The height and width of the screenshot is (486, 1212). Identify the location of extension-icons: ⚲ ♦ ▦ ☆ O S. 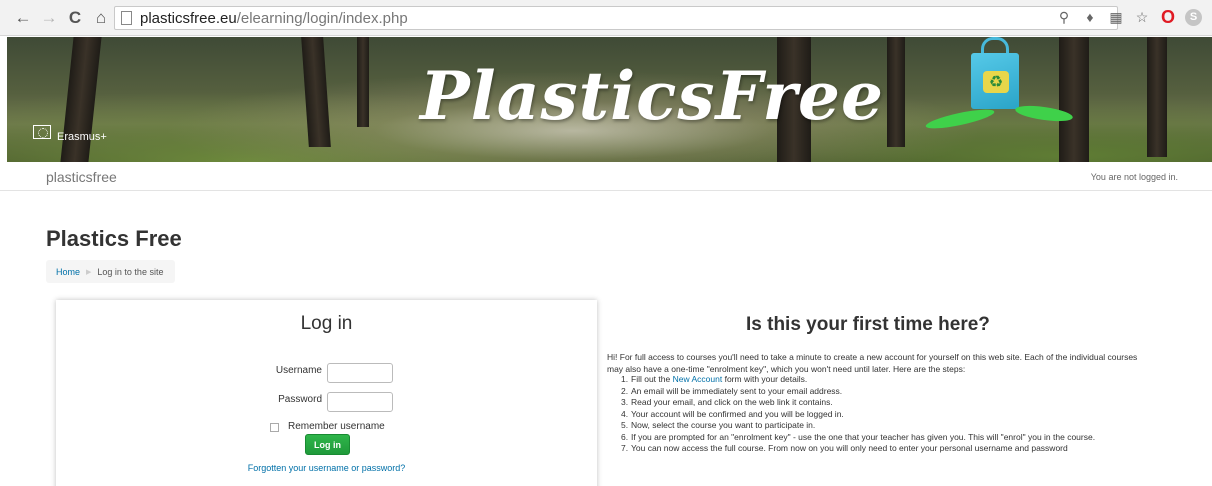
(1128, 17).